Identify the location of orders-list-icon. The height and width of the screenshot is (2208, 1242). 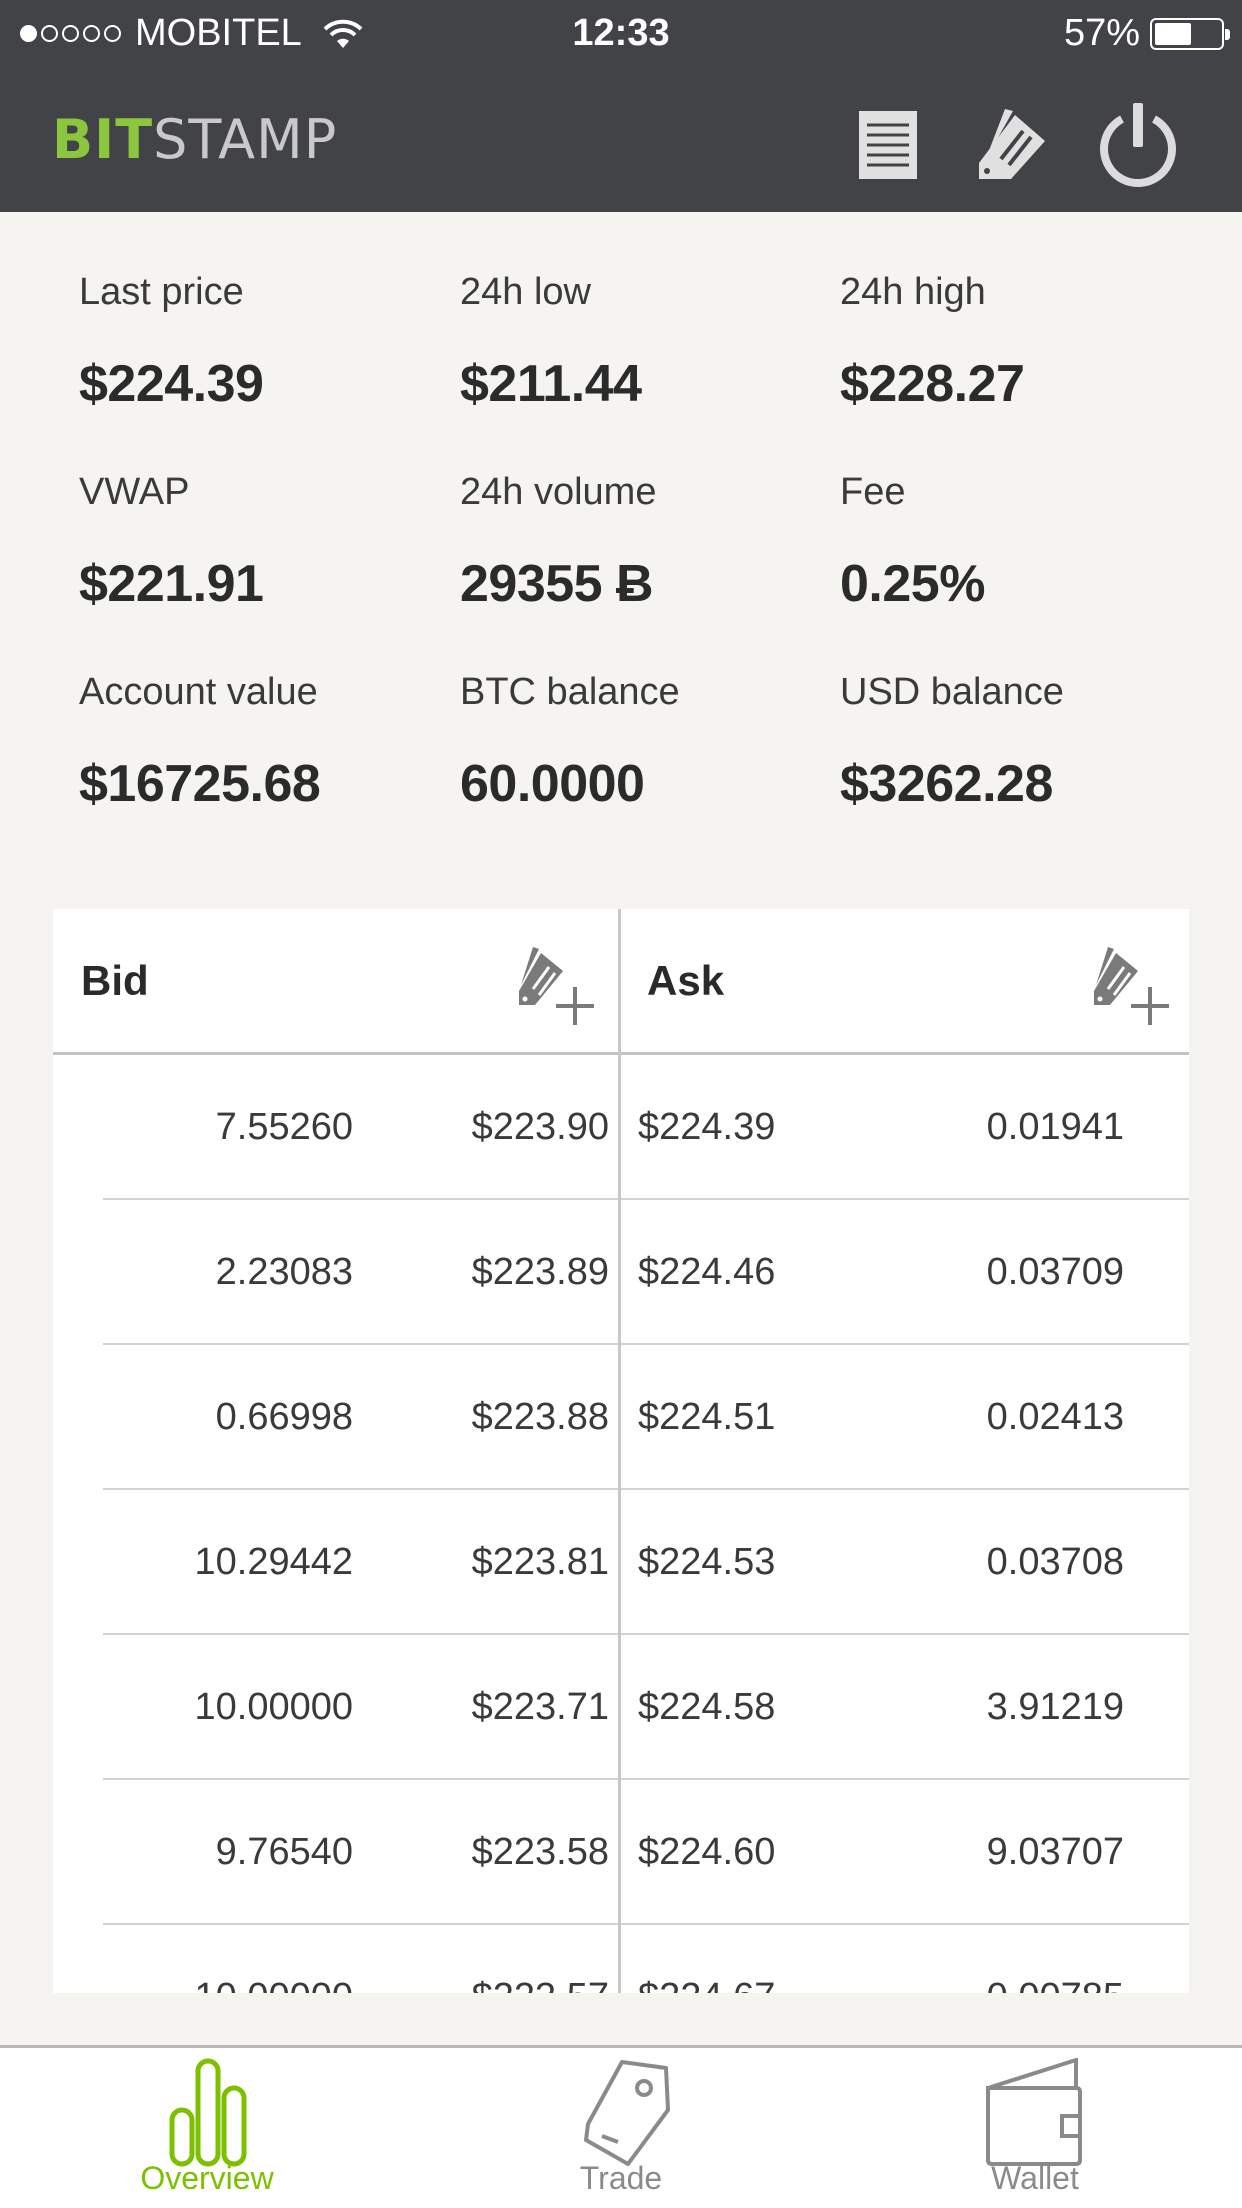
(888, 145).